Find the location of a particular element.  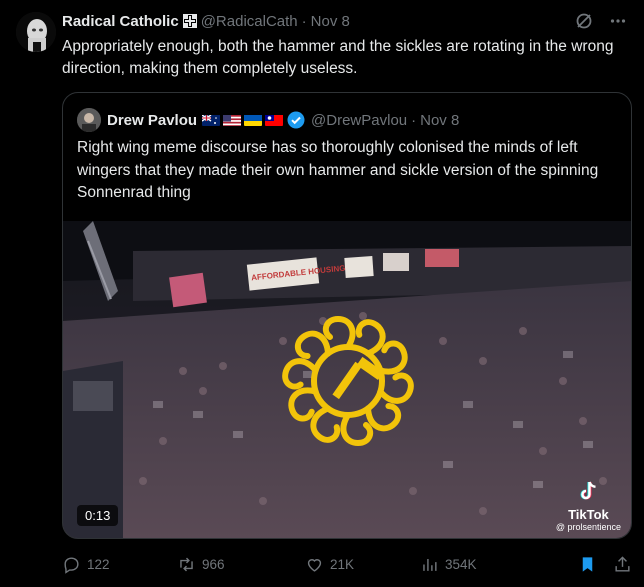

share-icon is located at coordinates (622, 563).